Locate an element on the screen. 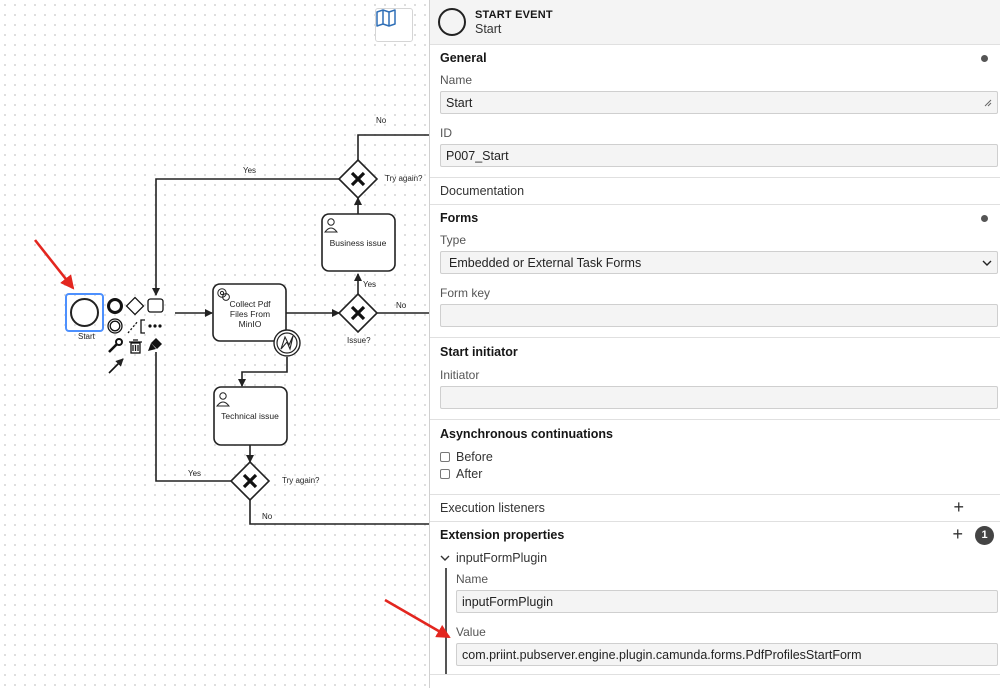 The image size is (1000, 688). group-general: General Name Start ID P007_Start is located at coordinates (715, 111).